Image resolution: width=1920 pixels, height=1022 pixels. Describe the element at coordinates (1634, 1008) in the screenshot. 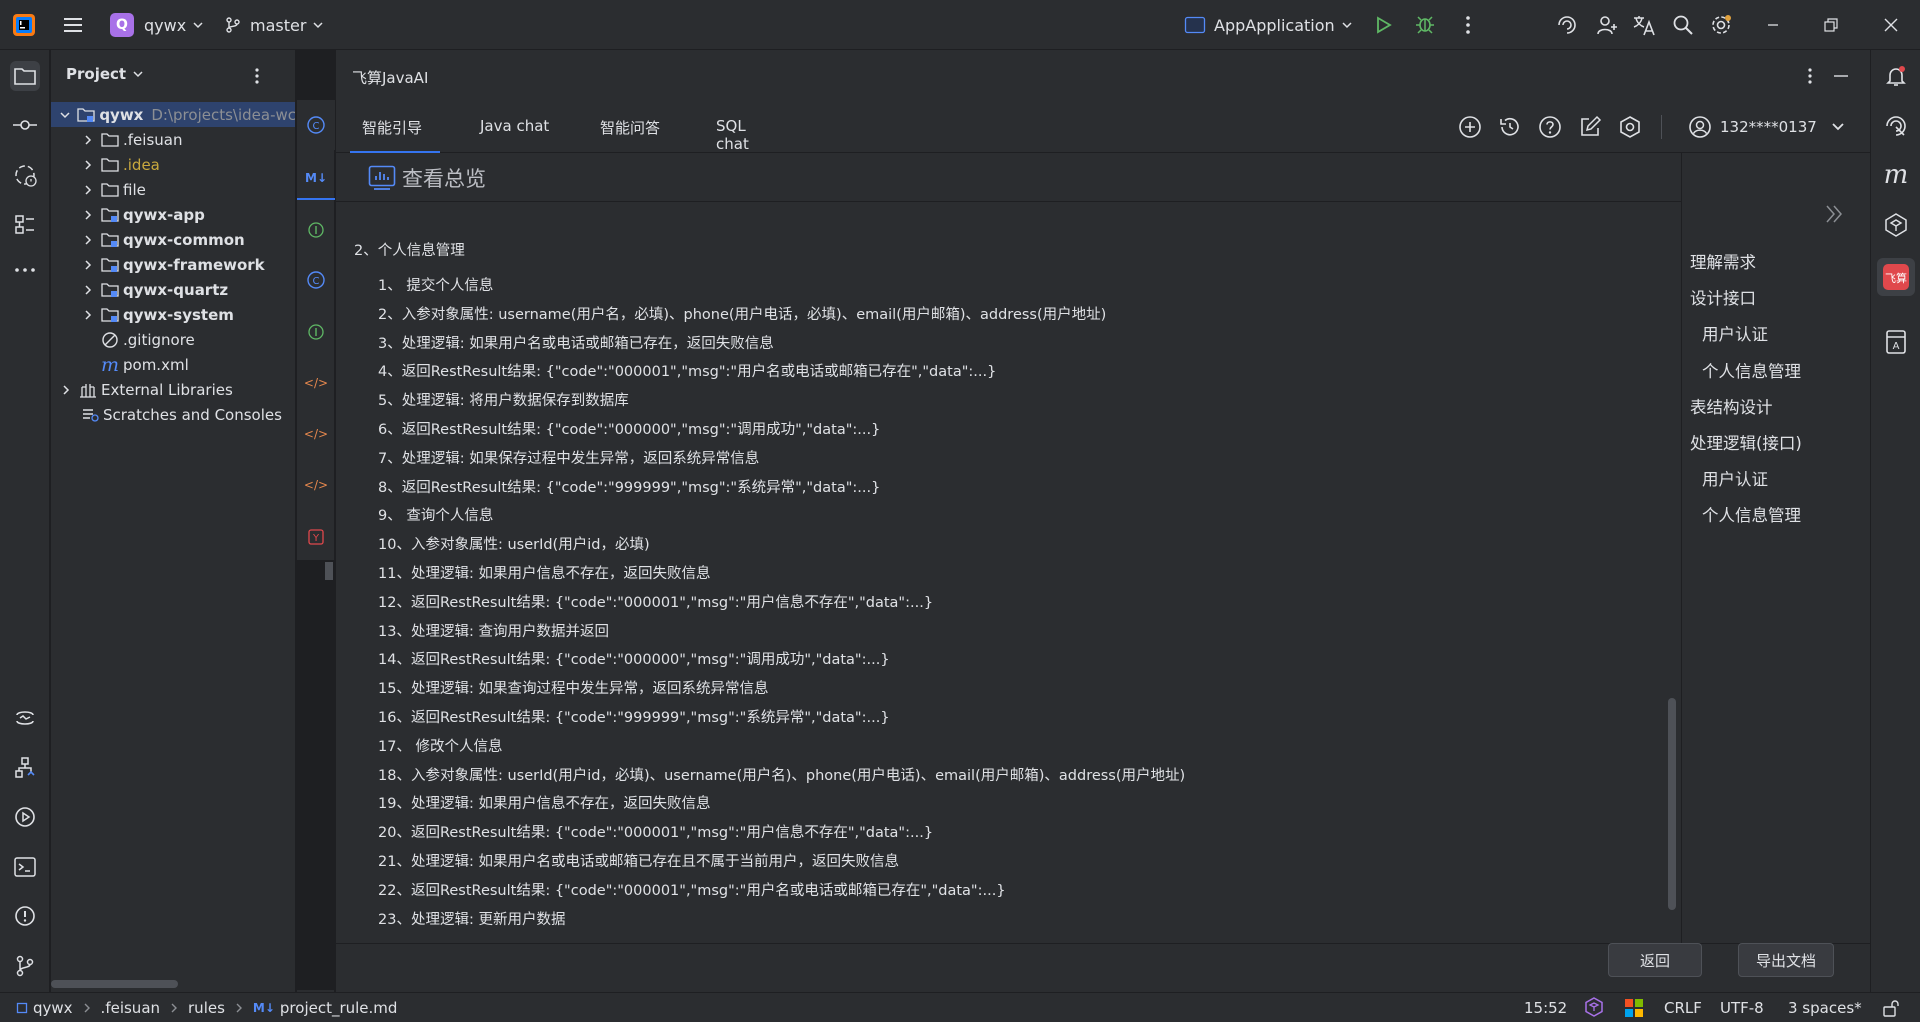

I see `windows-icon` at that location.